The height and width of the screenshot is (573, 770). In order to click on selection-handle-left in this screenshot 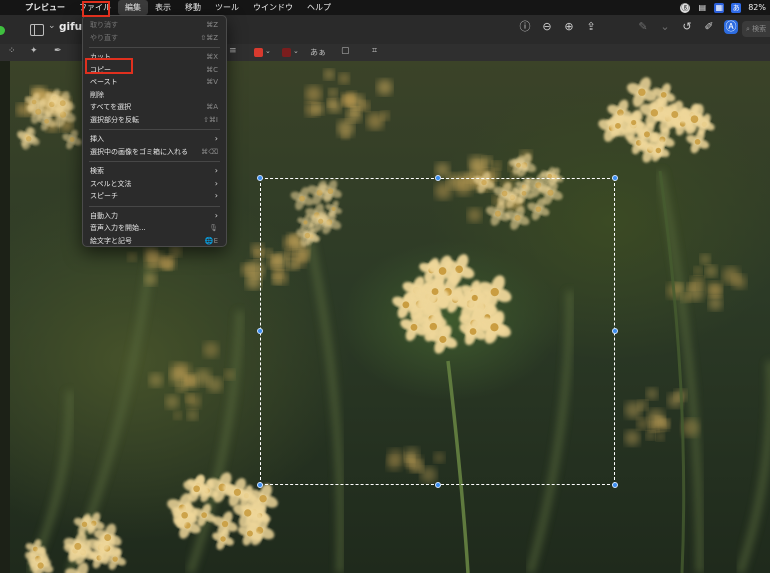, I will do `click(260, 331)`.